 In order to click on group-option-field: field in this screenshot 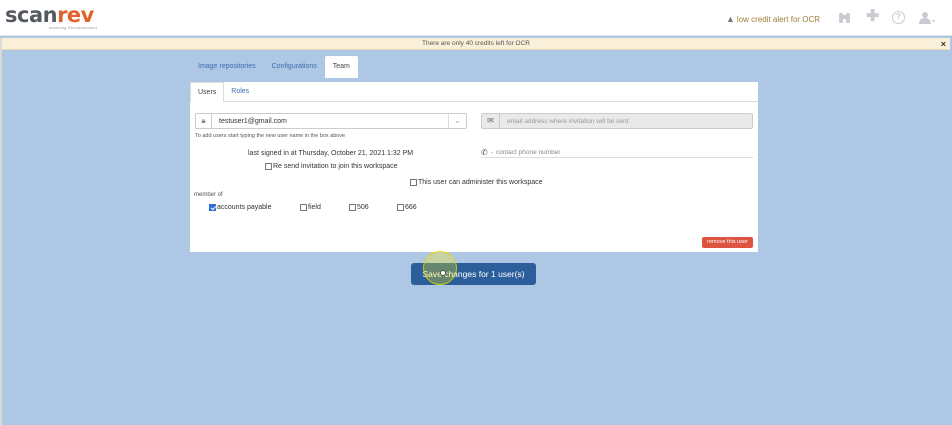, I will do `click(310, 207)`.